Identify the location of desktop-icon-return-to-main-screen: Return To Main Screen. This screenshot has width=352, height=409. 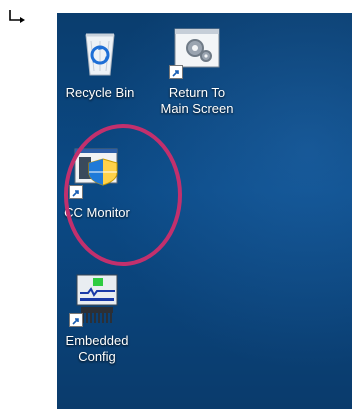
(197, 70).